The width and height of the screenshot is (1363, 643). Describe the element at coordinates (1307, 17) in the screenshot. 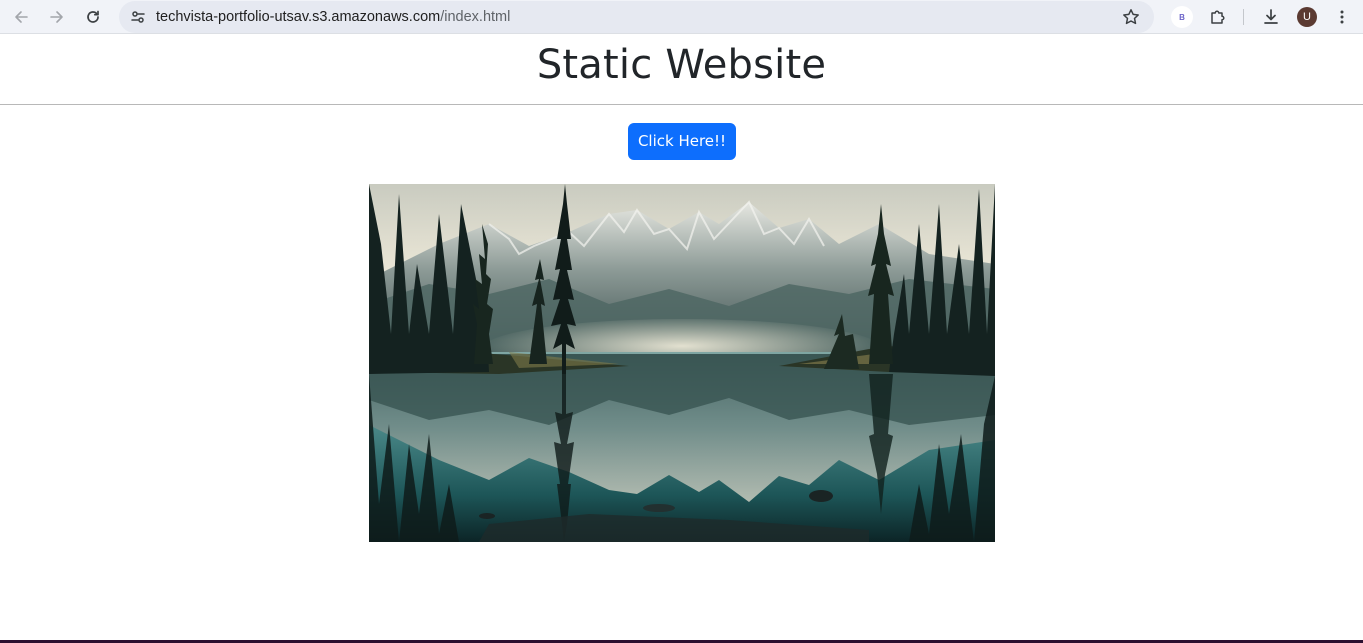

I see `profile-avatar: U` at that location.